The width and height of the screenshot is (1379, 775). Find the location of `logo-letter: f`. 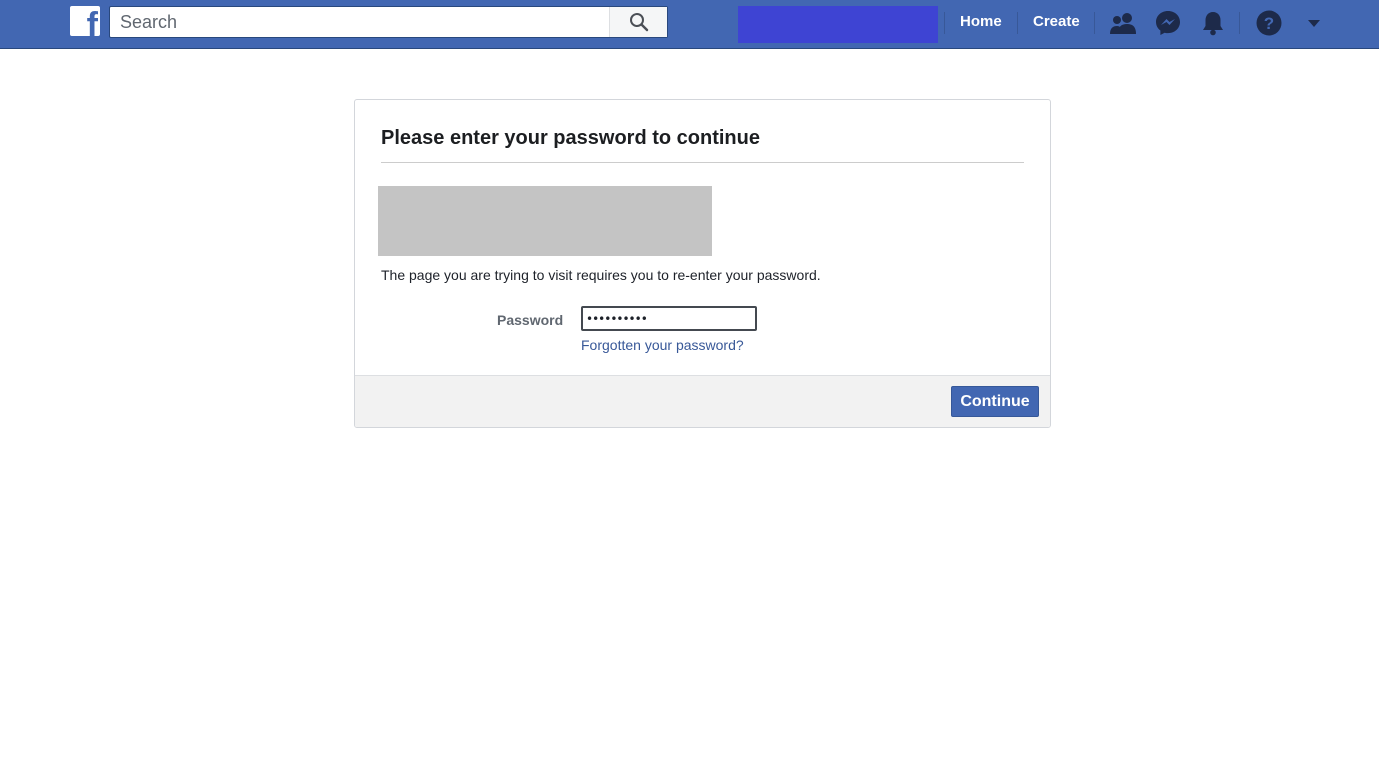

logo-letter: f is located at coordinates (92, 21).